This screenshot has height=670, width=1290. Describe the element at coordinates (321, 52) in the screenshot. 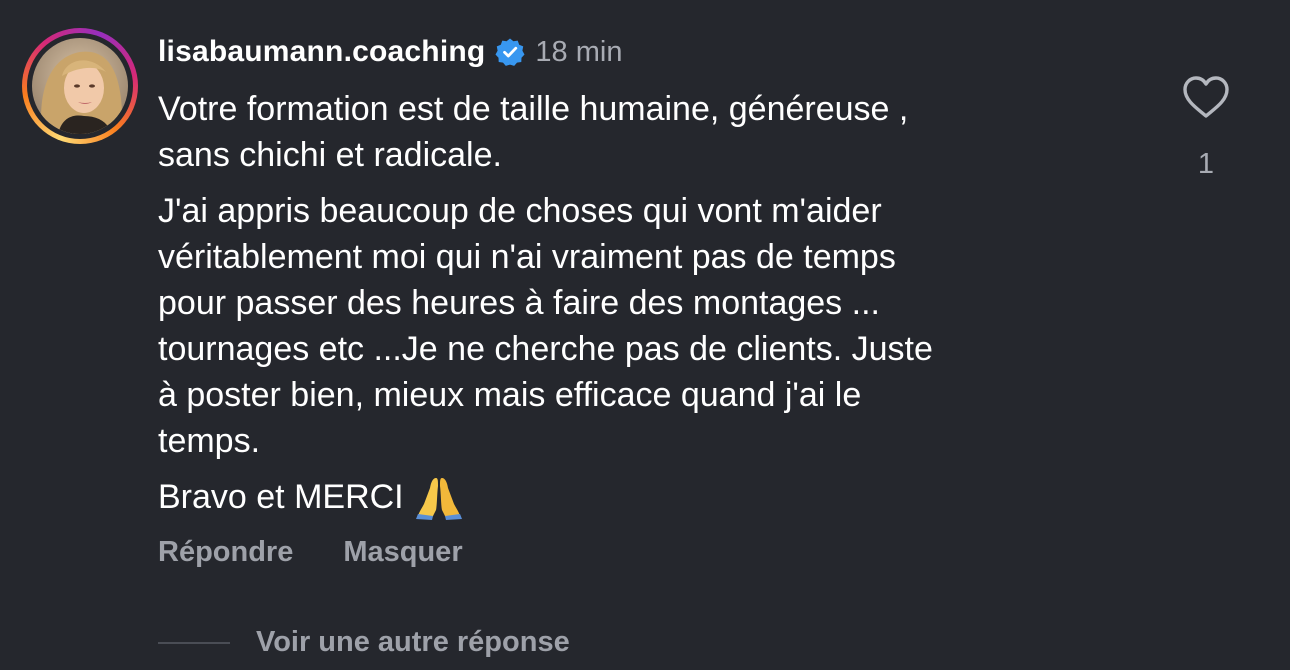

I see `username-link: lisabaumann.coaching` at that location.